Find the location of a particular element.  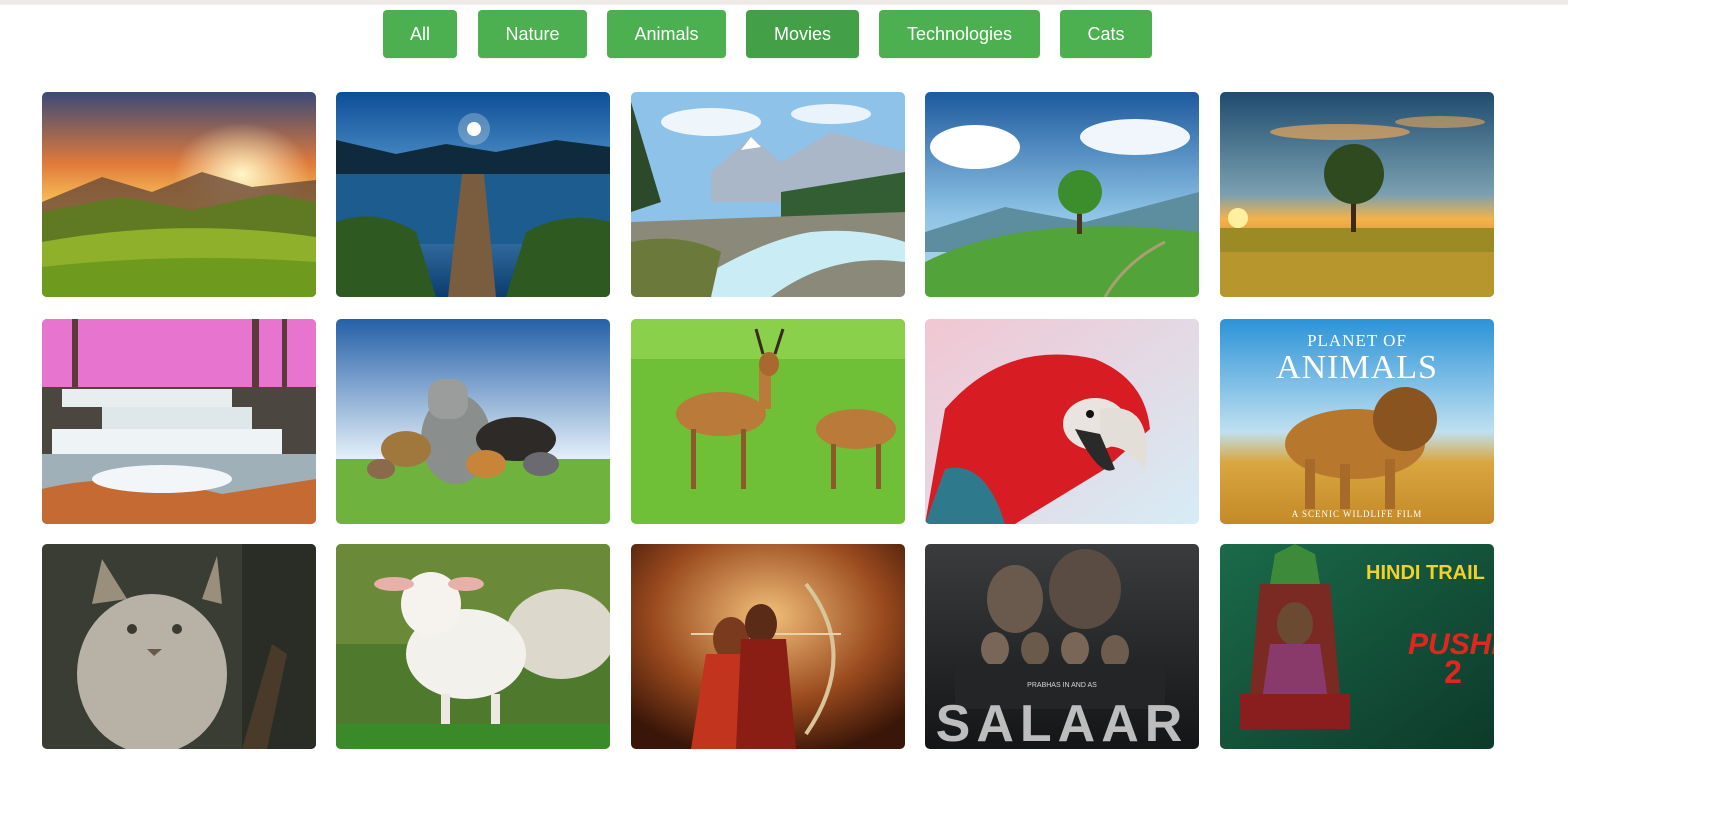

gallery-image-lake-pier is located at coordinates (473, 194).